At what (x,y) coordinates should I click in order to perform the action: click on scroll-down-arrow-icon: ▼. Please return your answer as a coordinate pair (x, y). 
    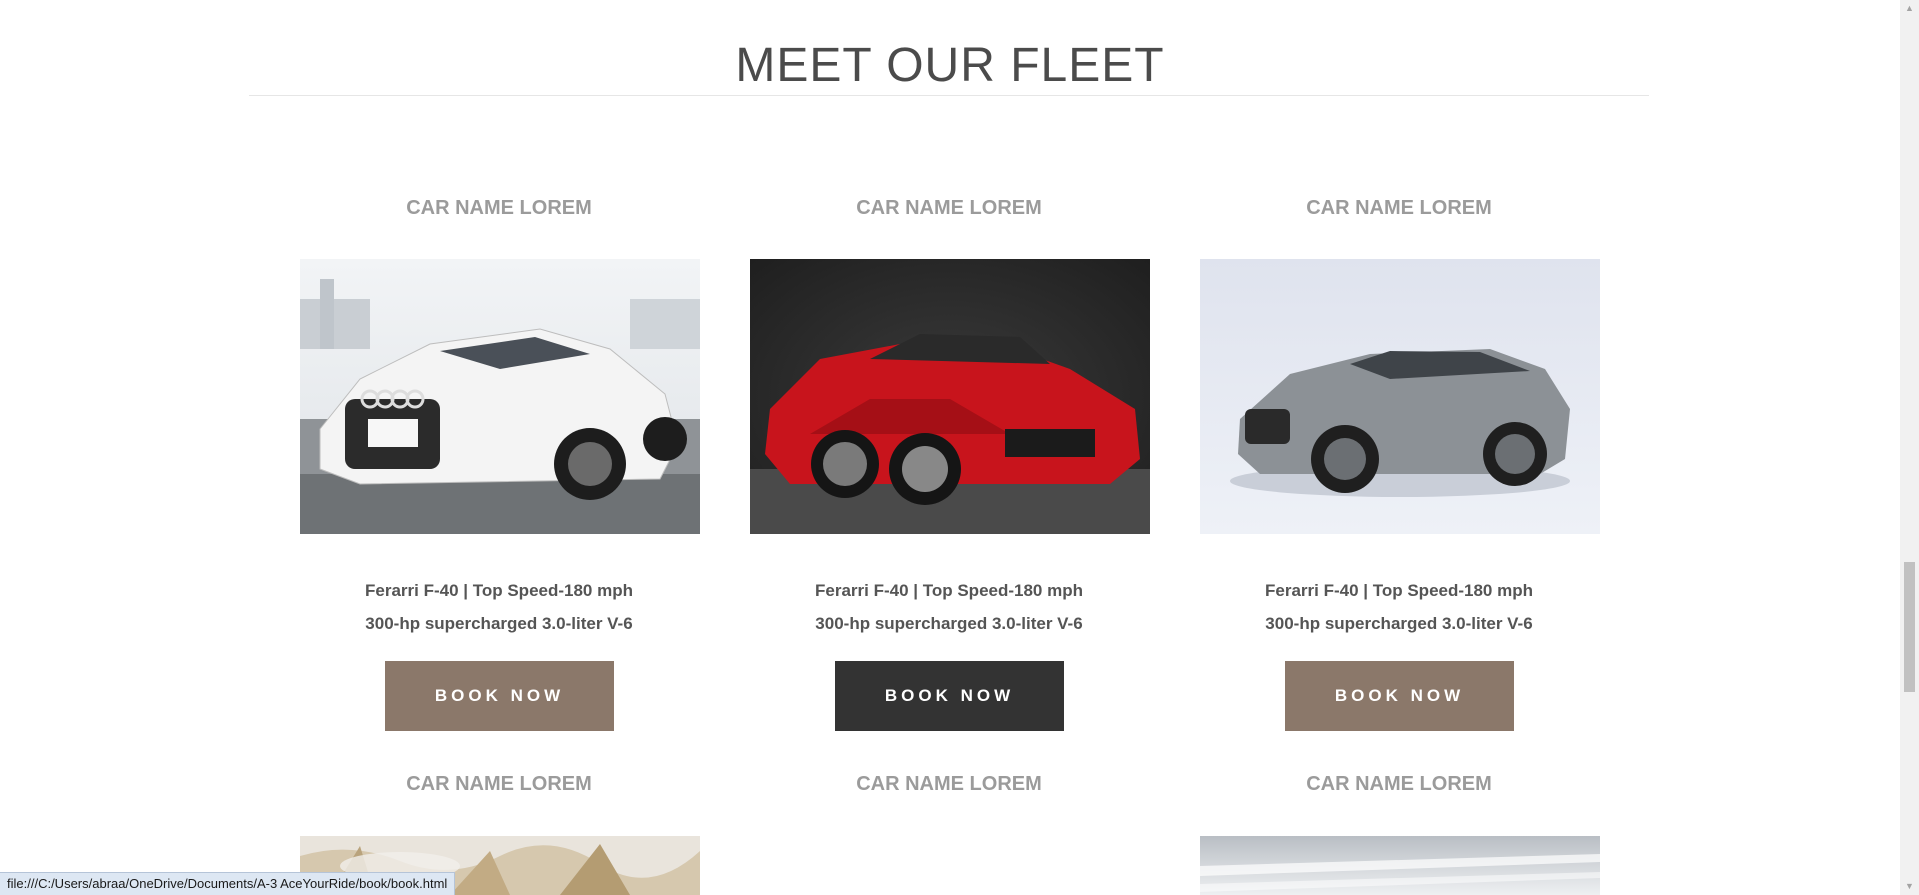
    Looking at the image, I should click on (1909, 886).